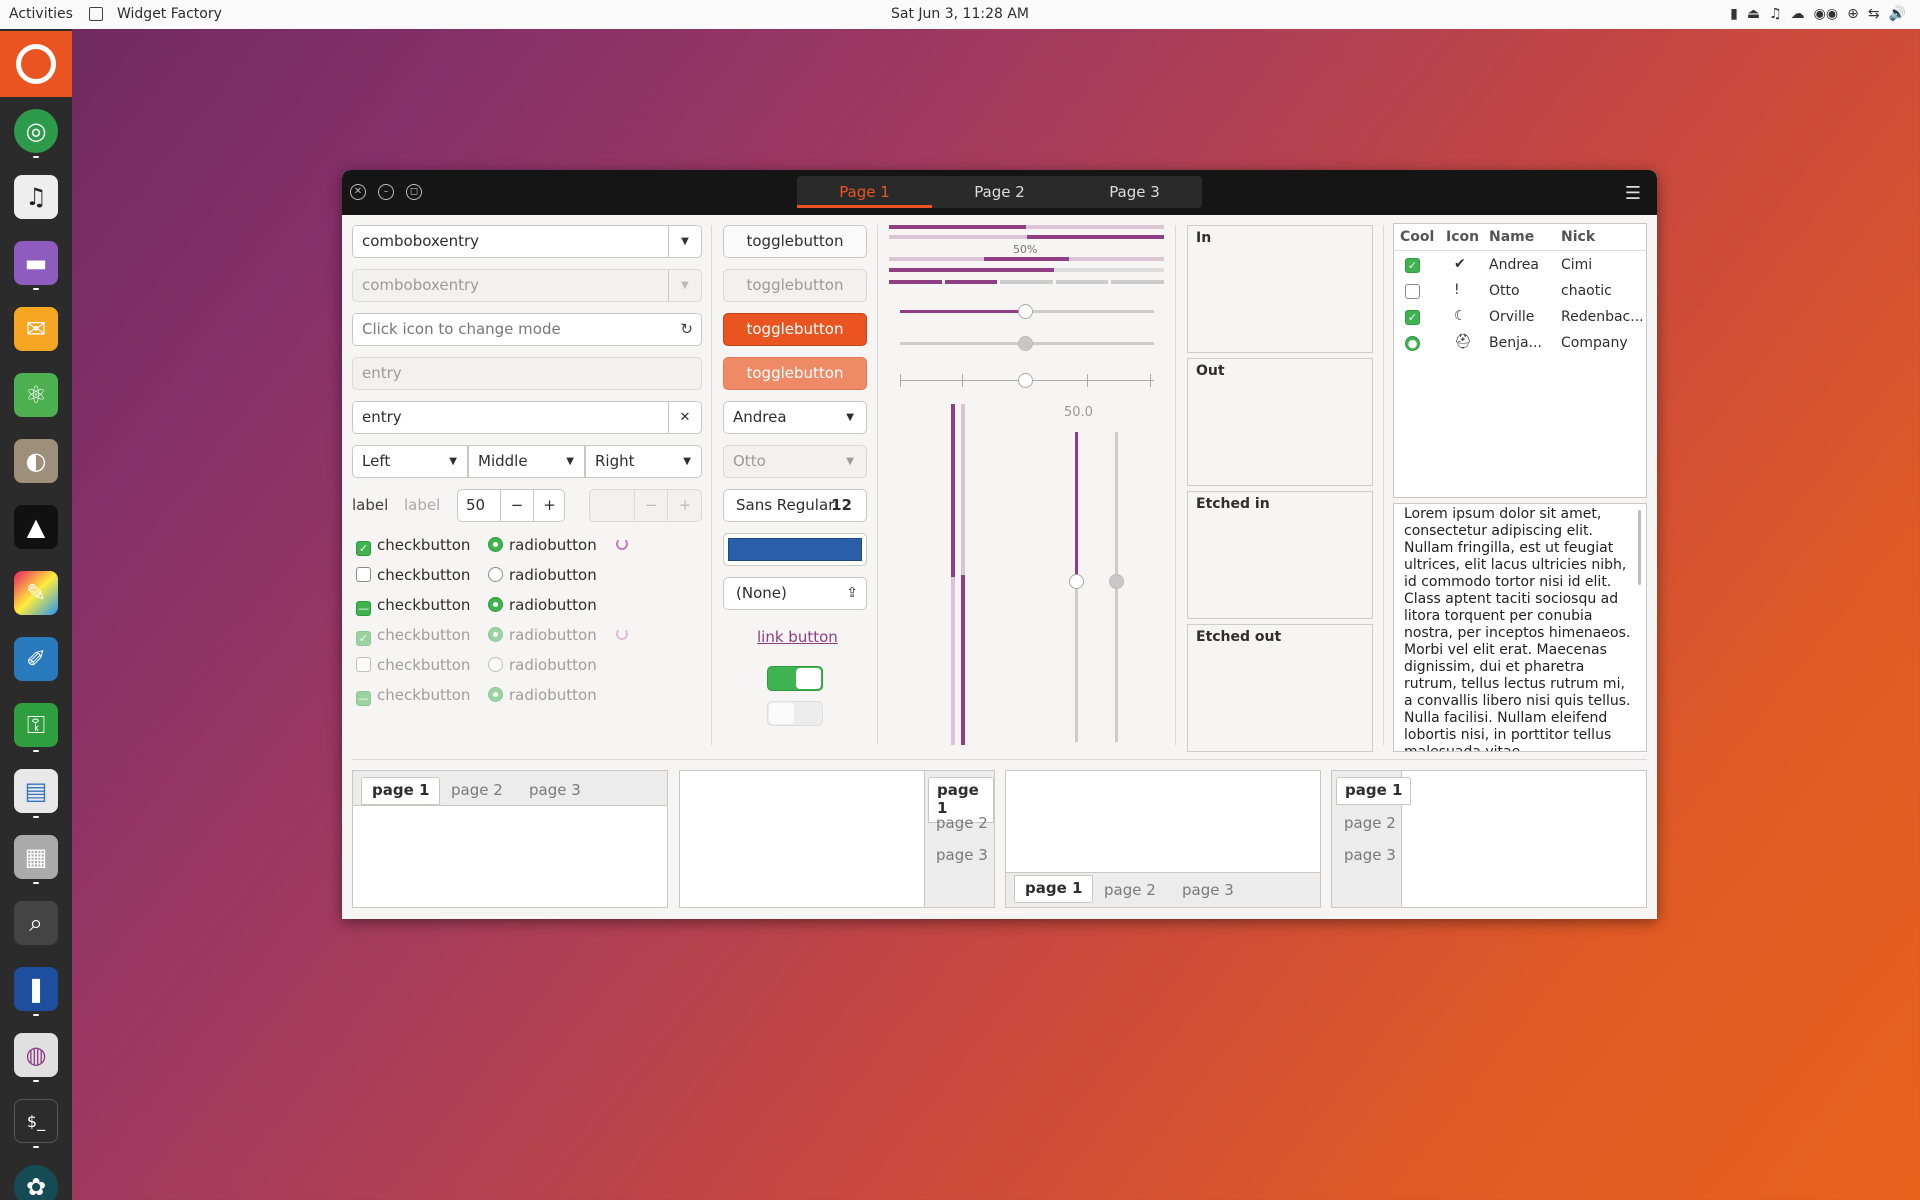  Describe the element at coordinates (684, 417) in the screenshot. I see `clear-icon: ✕` at that location.